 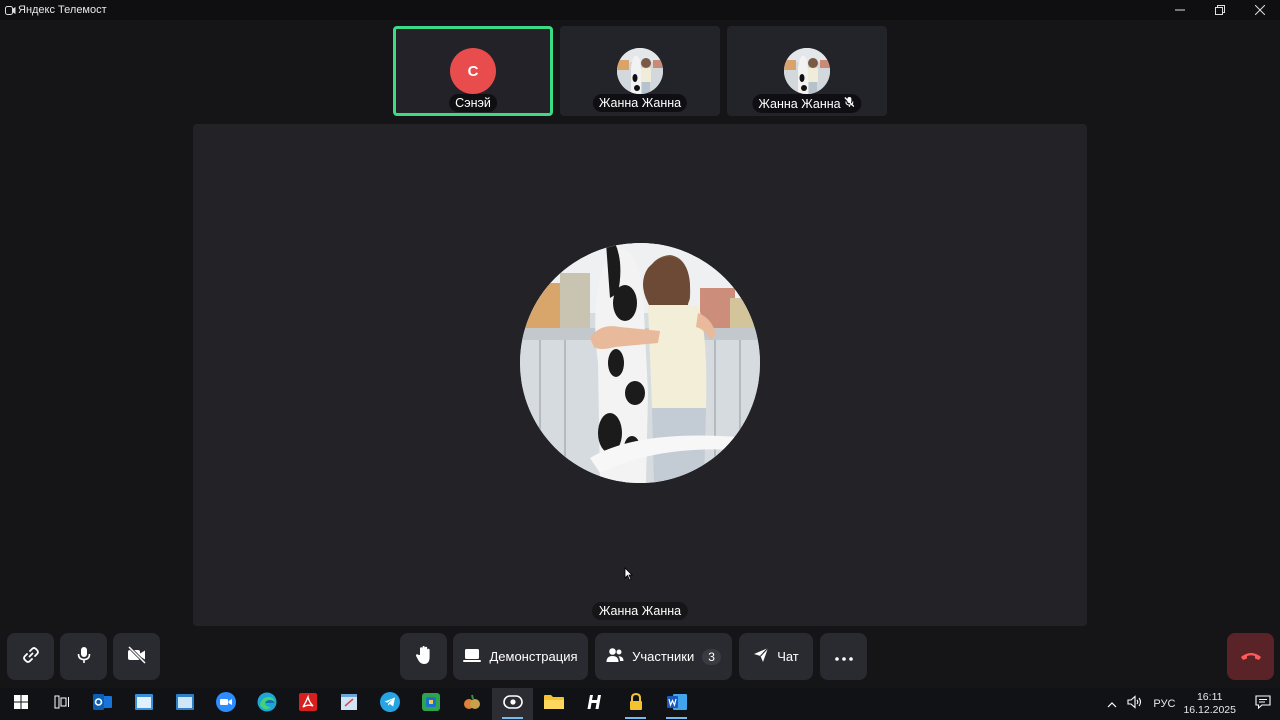 I want to click on outlook-icon, so click(x=102, y=704).